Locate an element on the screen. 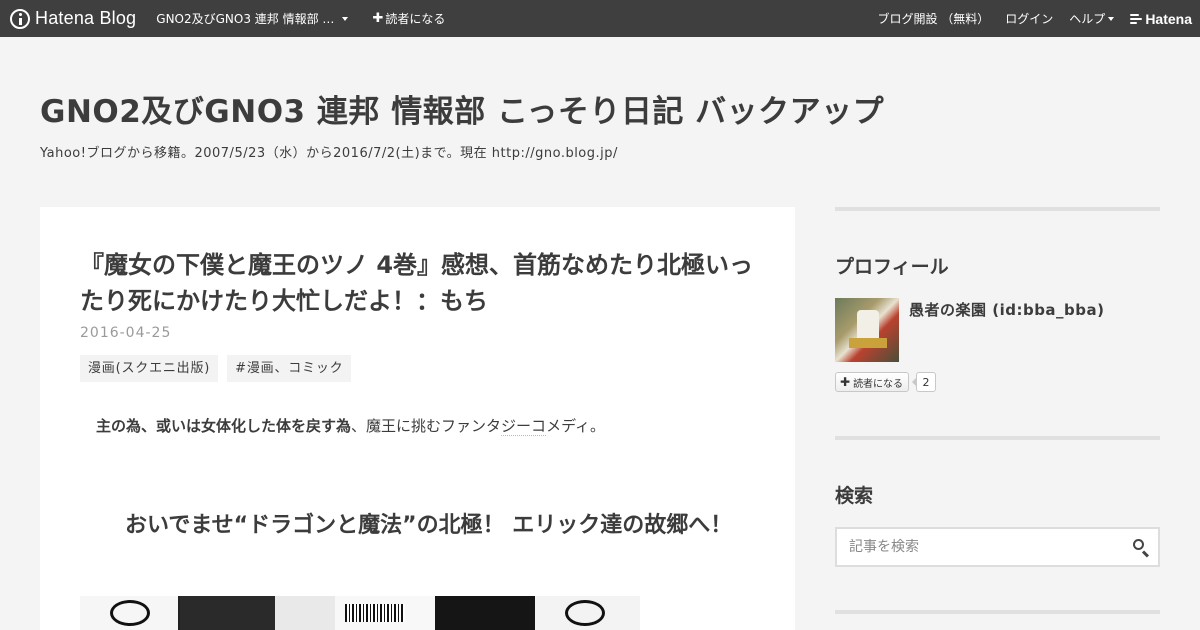 The width and height of the screenshot is (1200, 630). hatena-blog-logo: Hatena Blog is located at coordinates (73, 18).